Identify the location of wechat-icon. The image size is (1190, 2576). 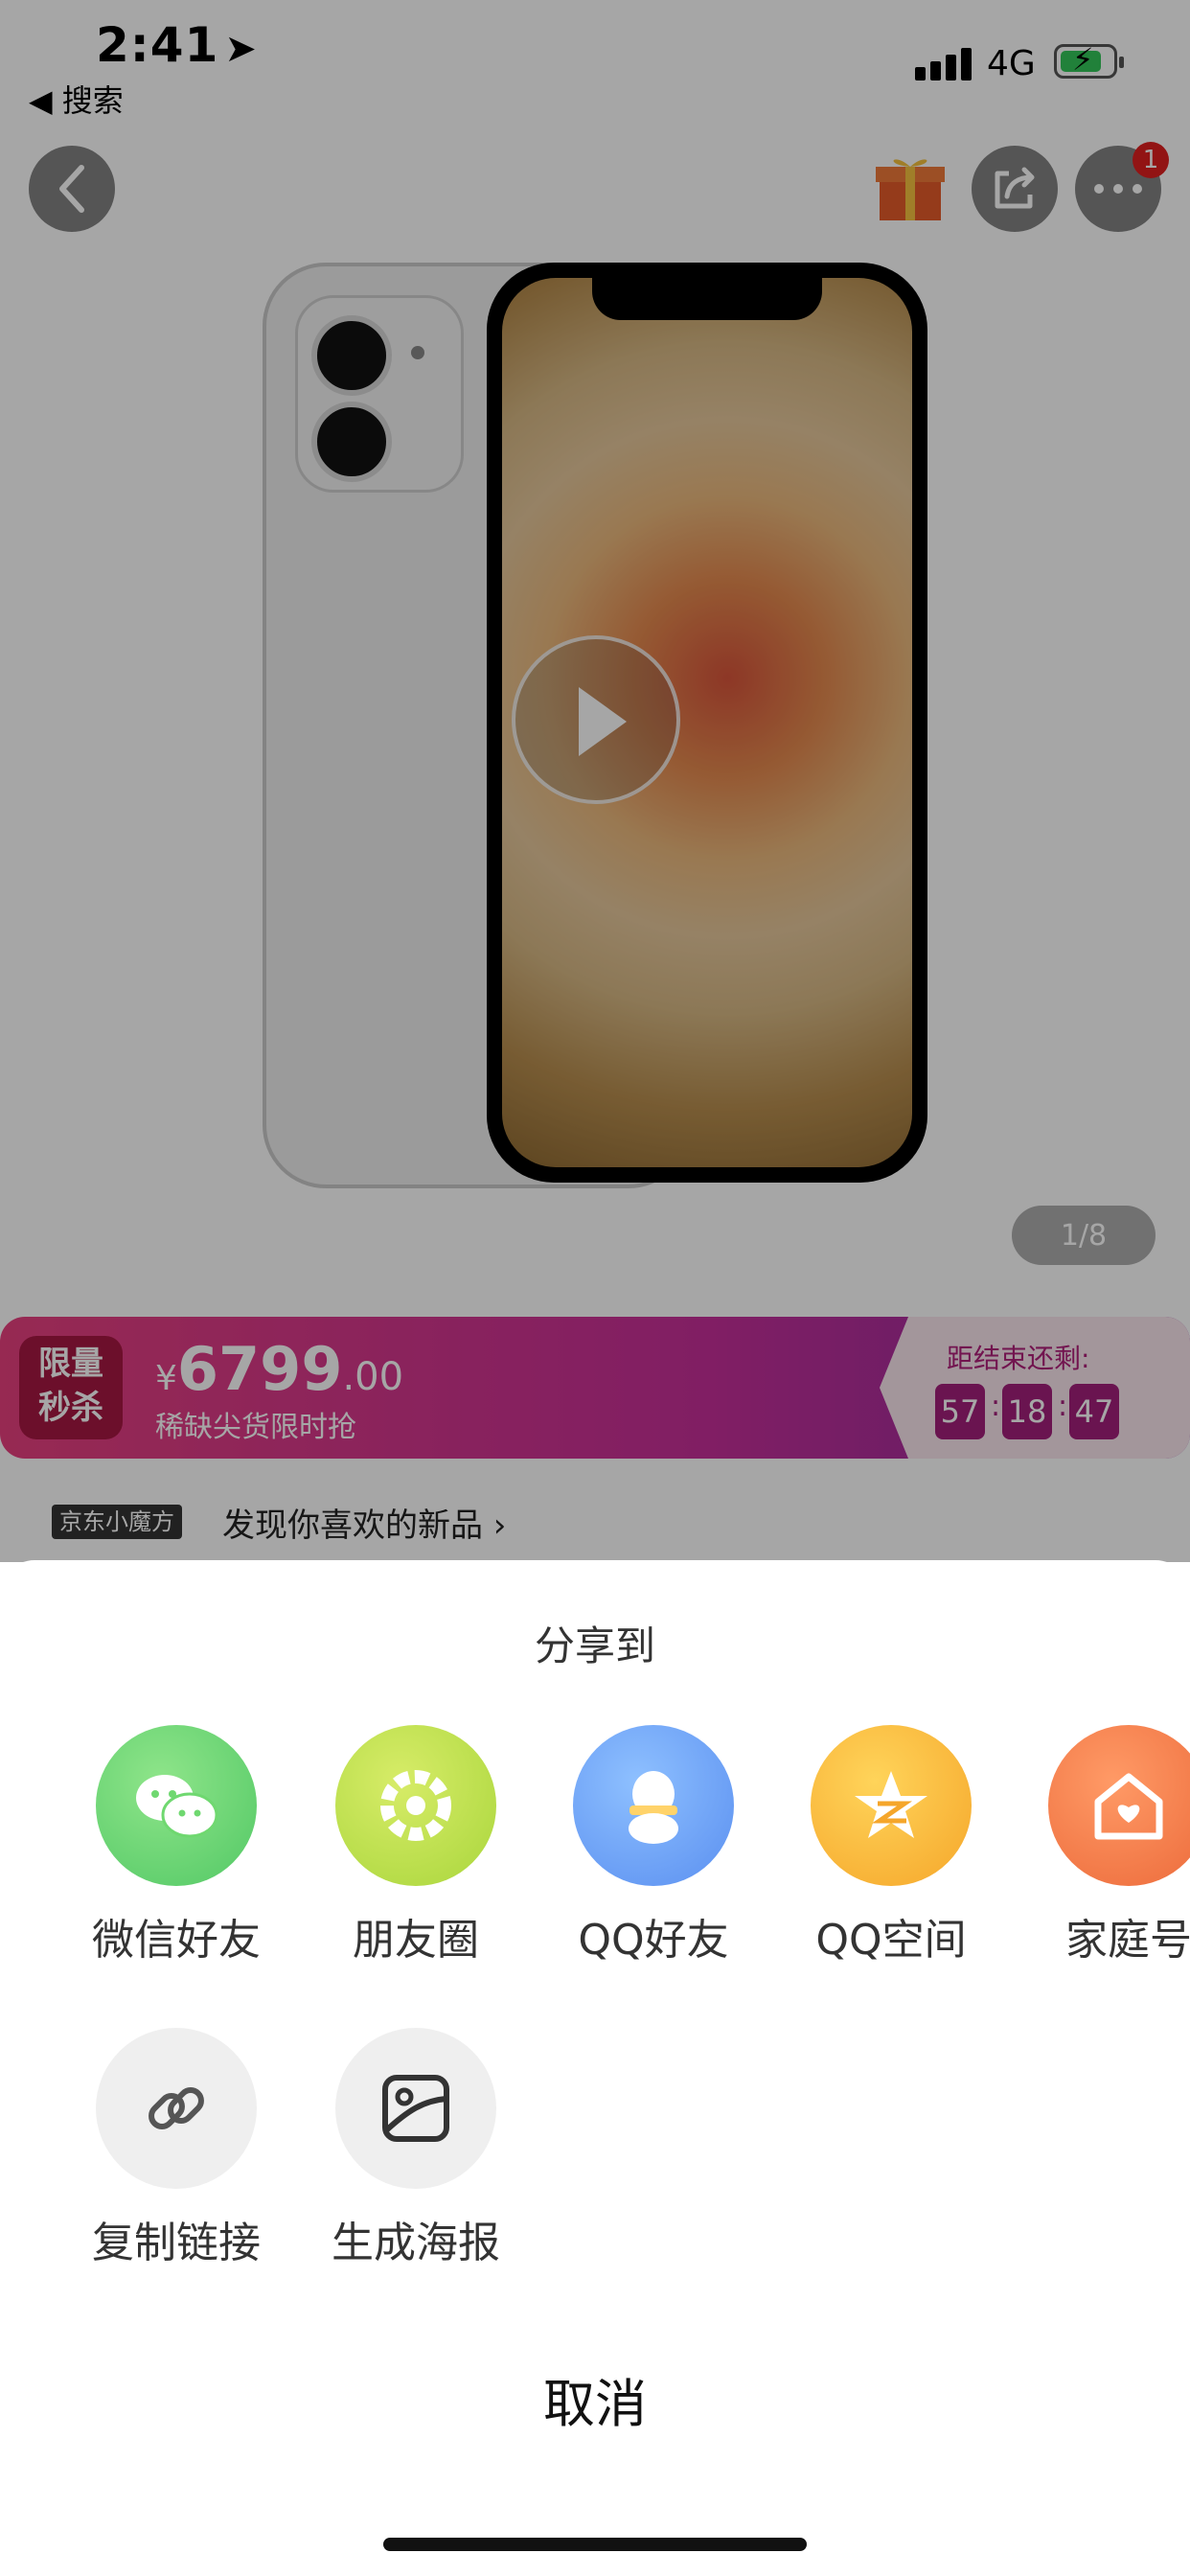
(177, 1805).